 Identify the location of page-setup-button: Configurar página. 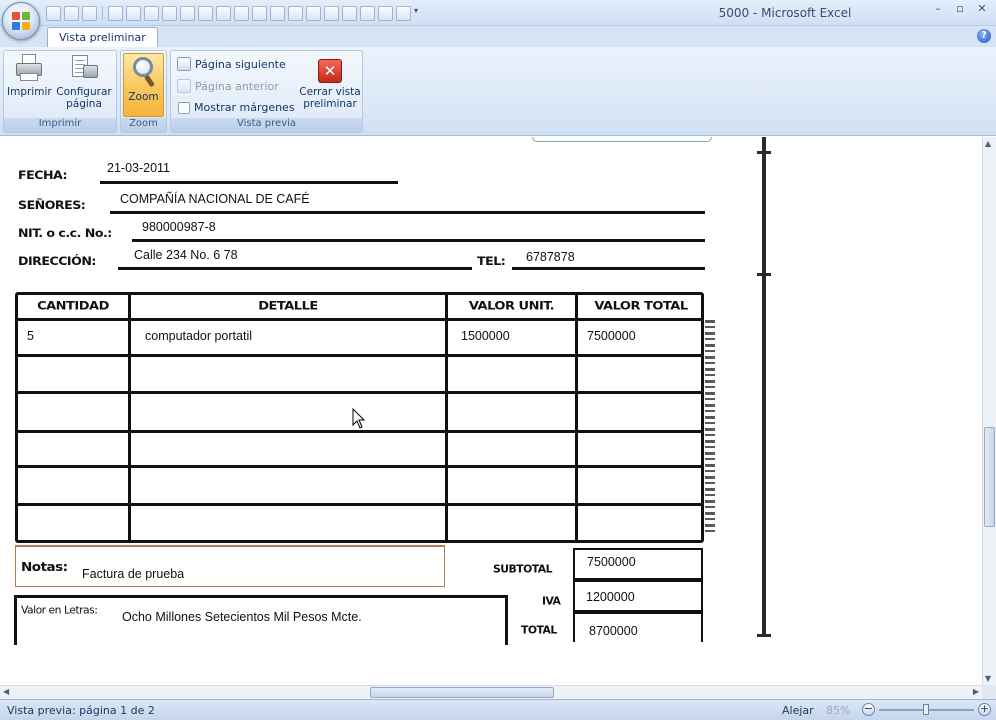
(84, 81).